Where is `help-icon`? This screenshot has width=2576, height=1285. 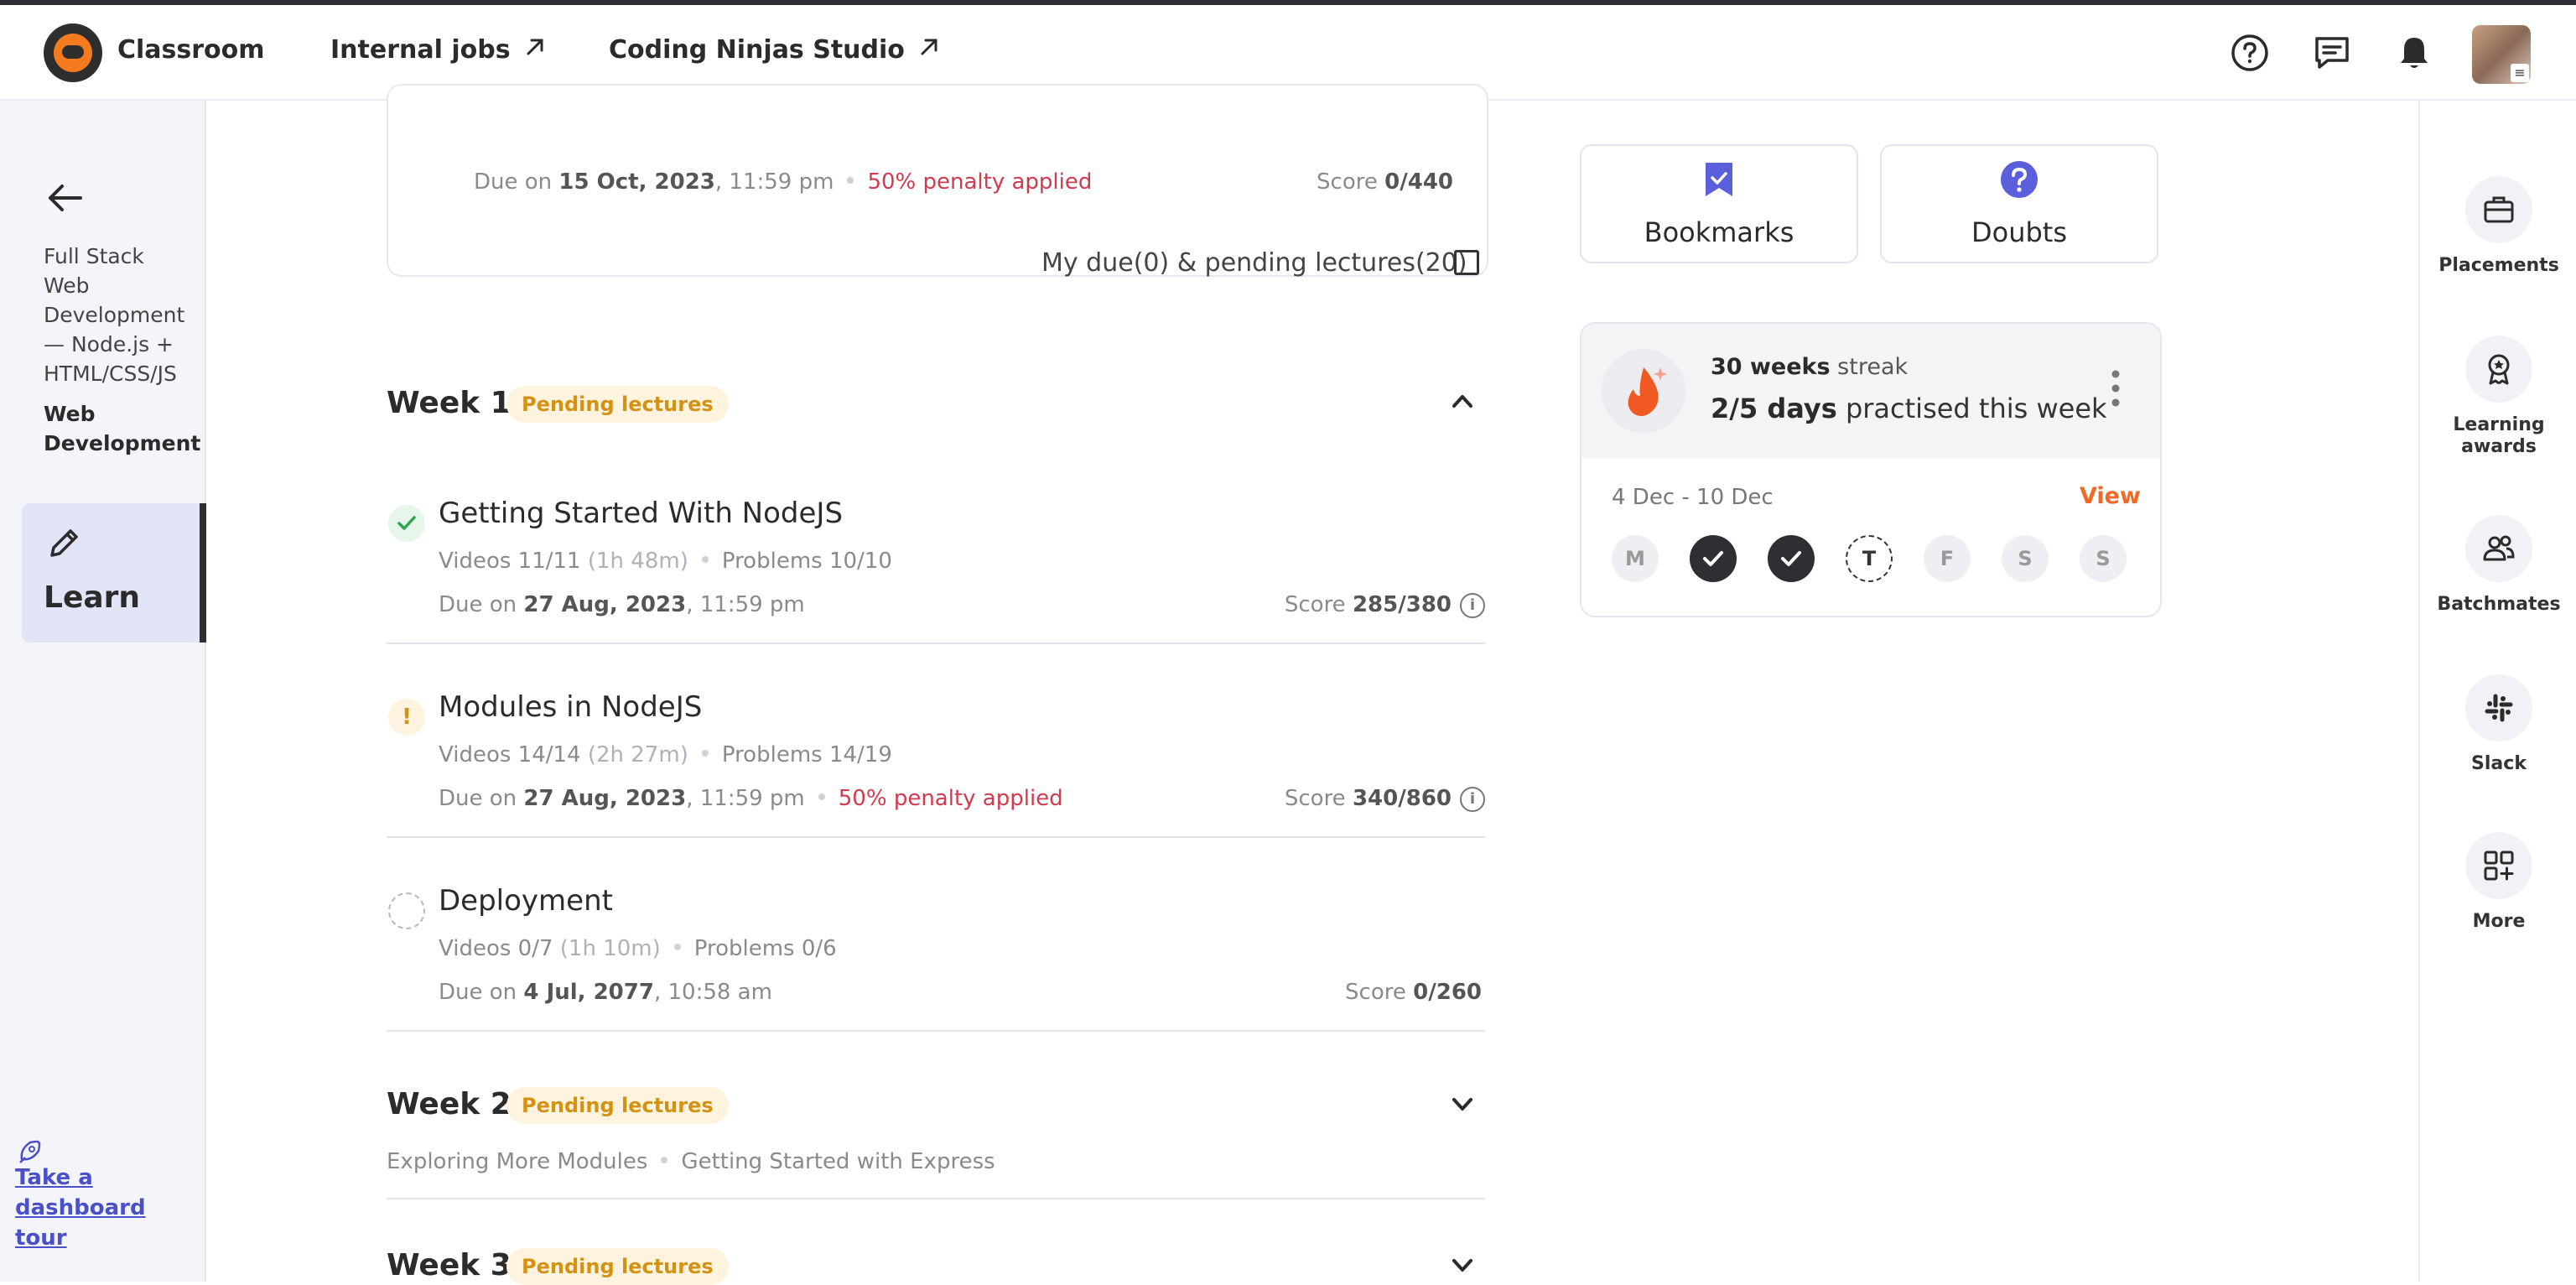
help-icon is located at coordinates (2250, 53).